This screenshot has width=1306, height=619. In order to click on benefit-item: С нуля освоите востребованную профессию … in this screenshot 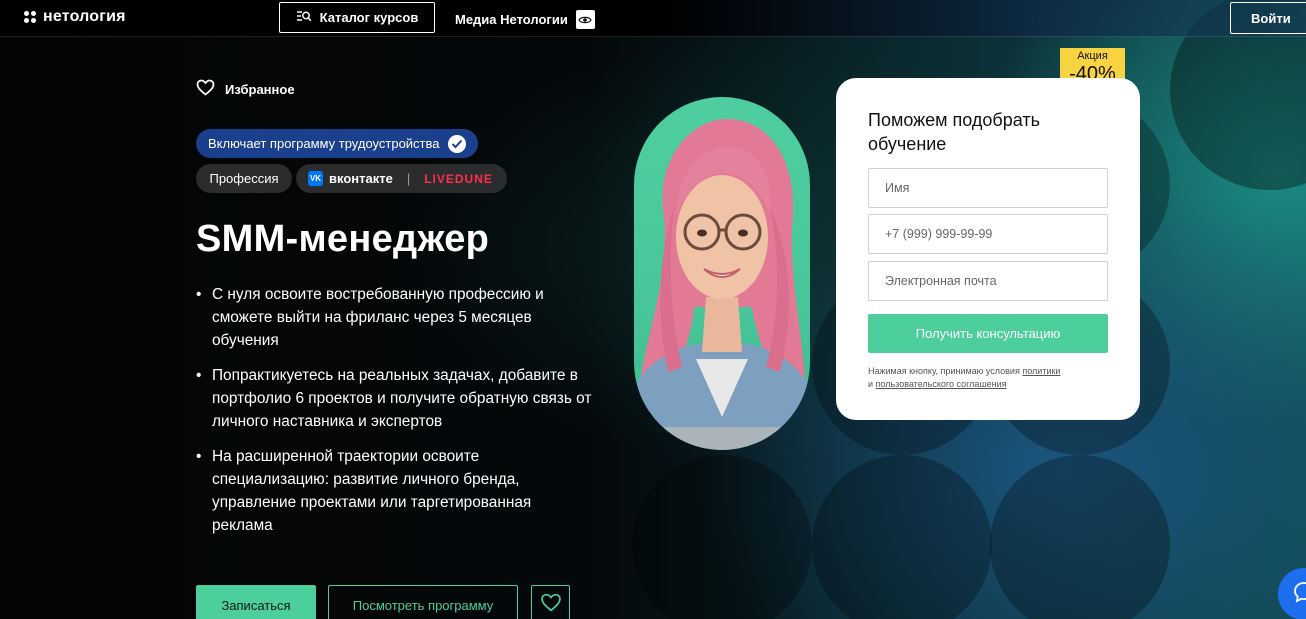, I will do `click(396, 317)`.